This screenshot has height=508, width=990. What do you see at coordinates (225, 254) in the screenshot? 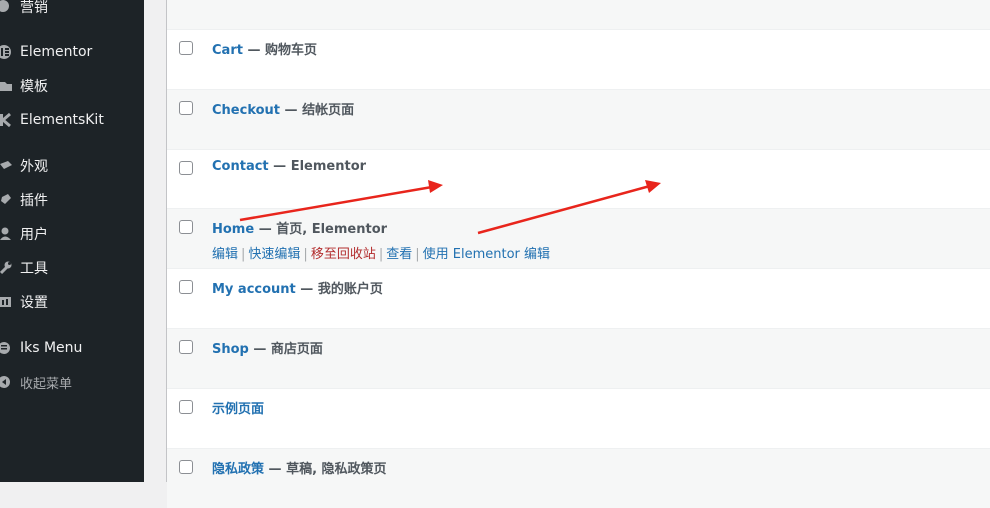
I see `edit-link: 编辑` at bounding box center [225, 254].